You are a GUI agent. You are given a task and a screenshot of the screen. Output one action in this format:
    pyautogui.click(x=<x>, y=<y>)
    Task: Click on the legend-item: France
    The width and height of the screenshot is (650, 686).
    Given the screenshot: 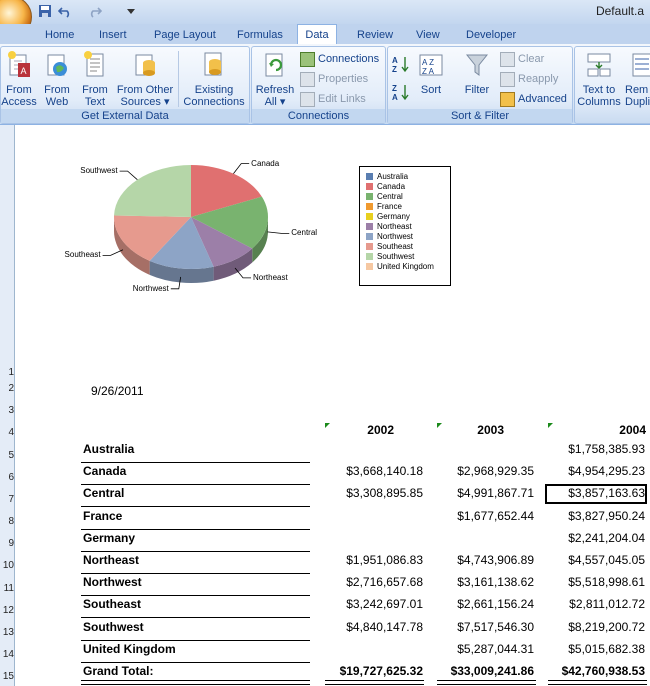 What is the action you would take?
    pyautogui.click(x=384, y=207)
    